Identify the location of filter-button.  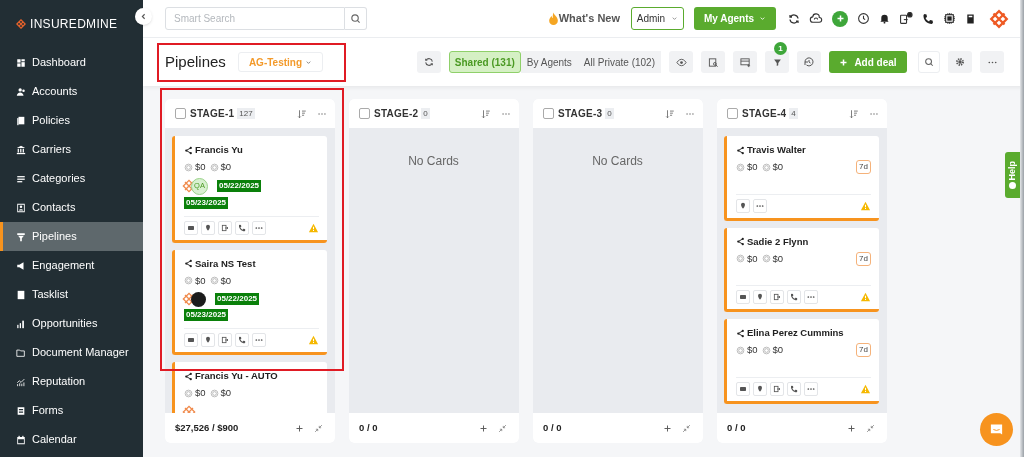
(777, 62).